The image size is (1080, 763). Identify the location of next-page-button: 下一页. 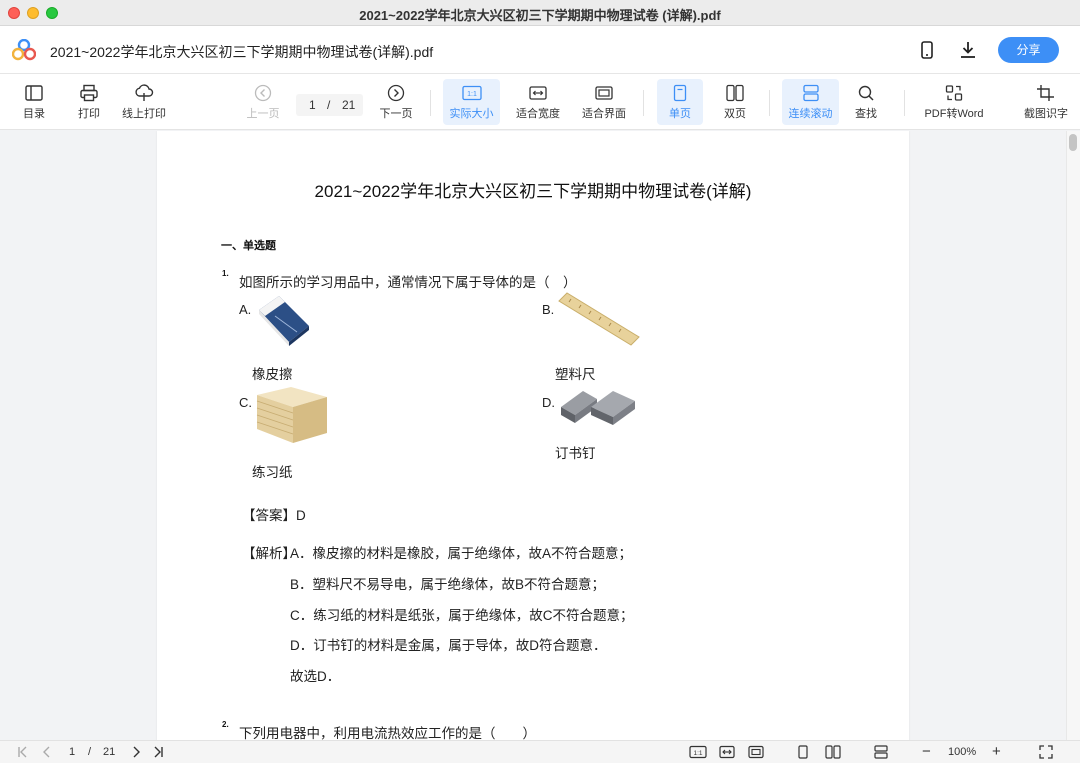
(396, 102).